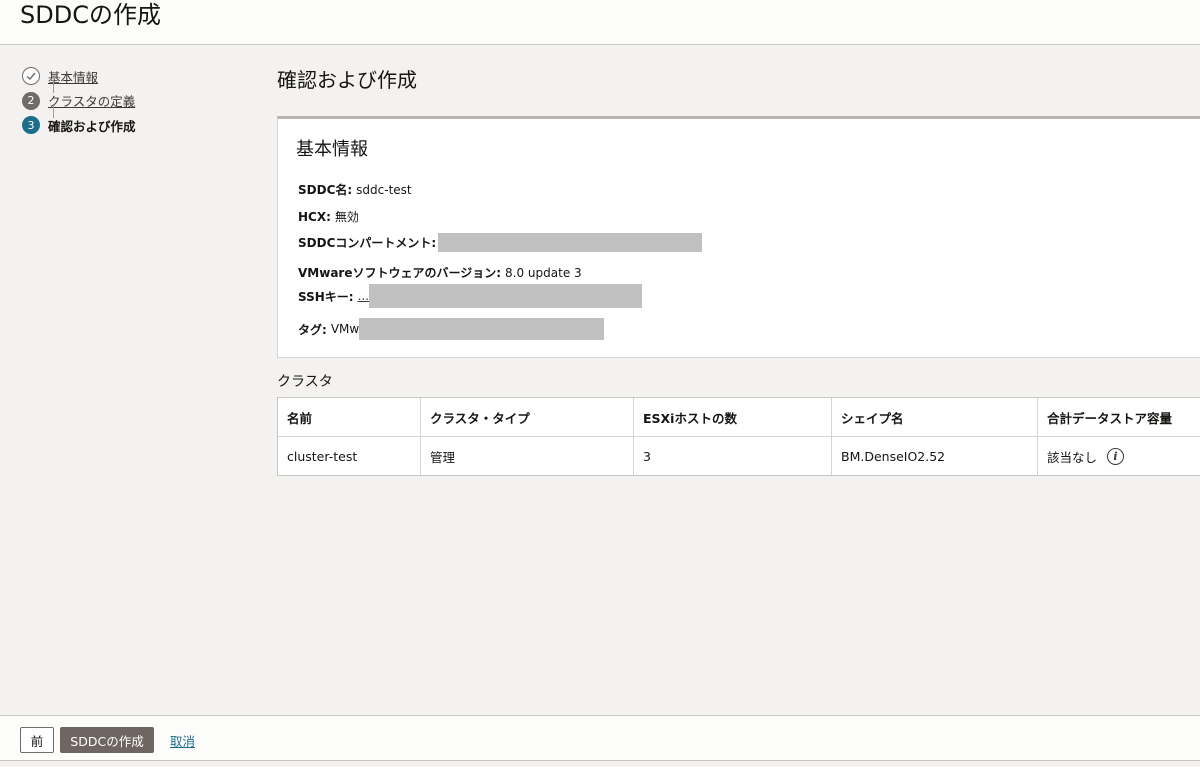 The height and width of the screenshot is (767, 1200). I want to click on check-icon, so click(31, 76).